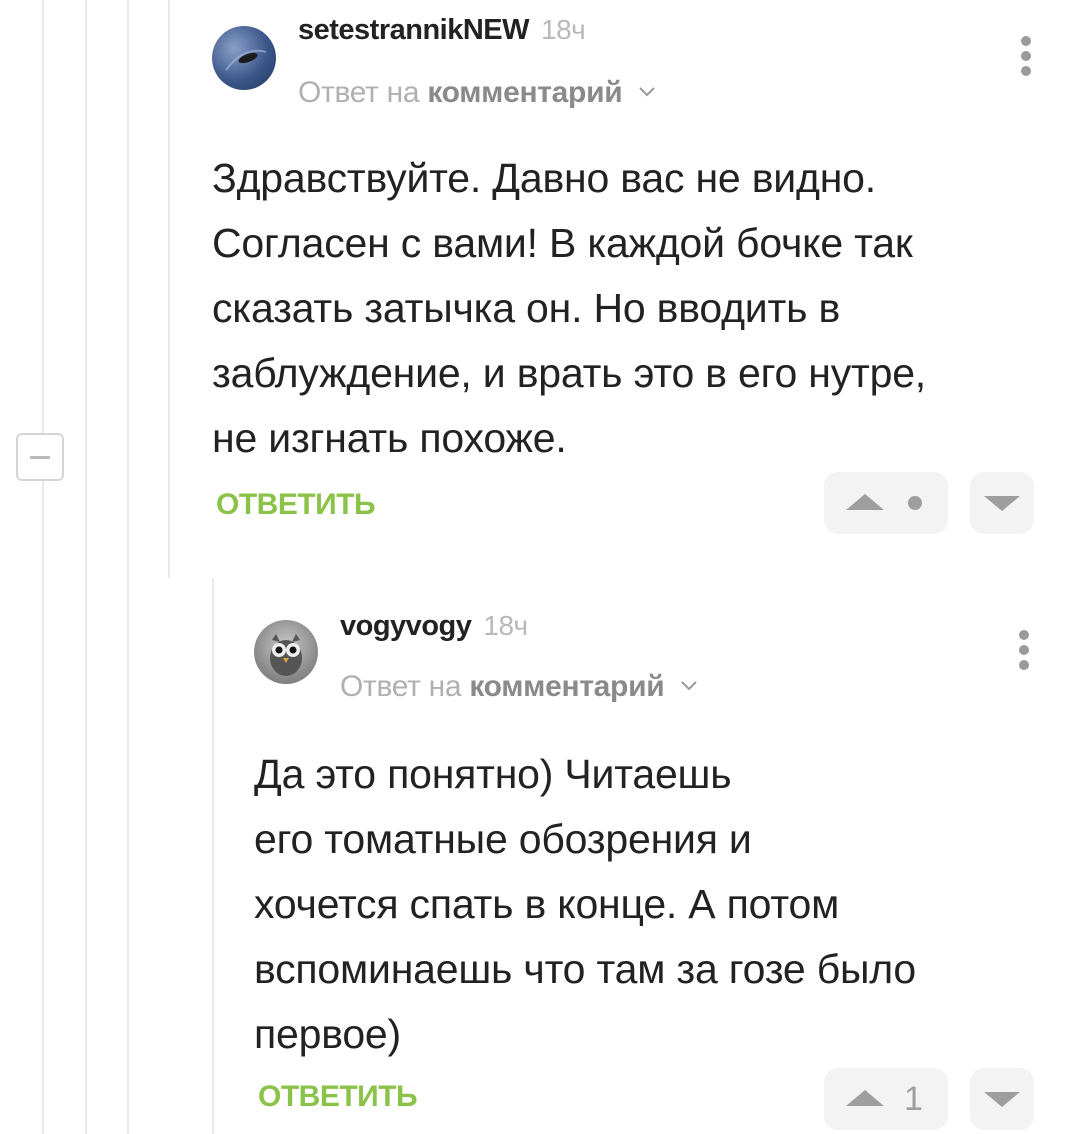  Describe the element at coordinates (913, 1099) in the screenshot. I see `rating-value: 1` at that location.